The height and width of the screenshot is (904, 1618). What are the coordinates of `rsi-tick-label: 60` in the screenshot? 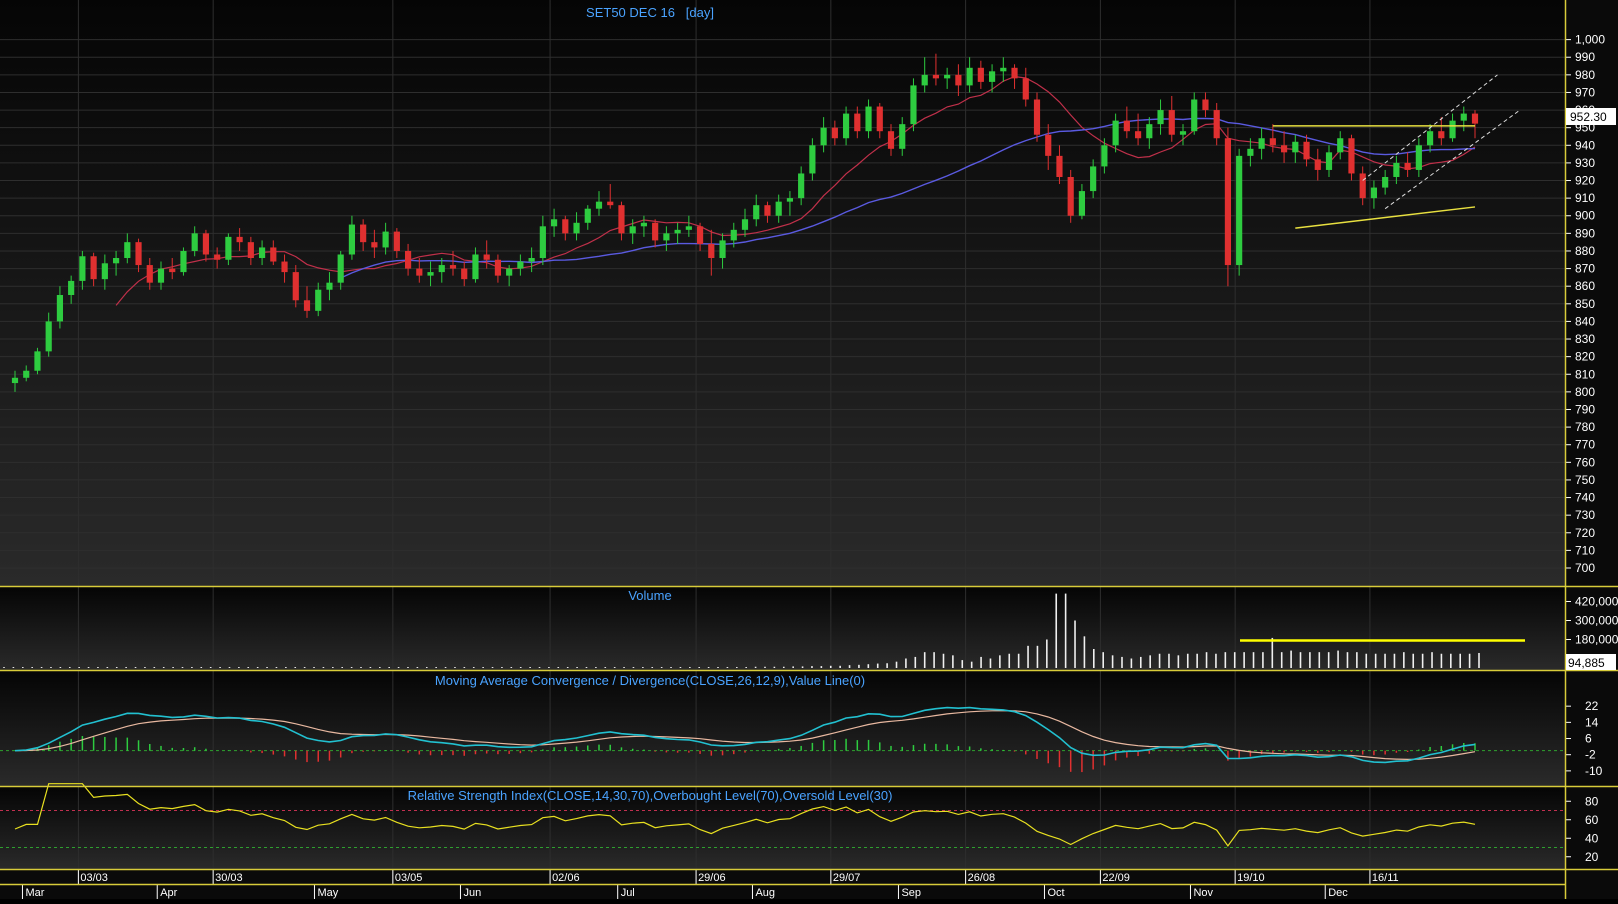 It's located at (1592, 820).